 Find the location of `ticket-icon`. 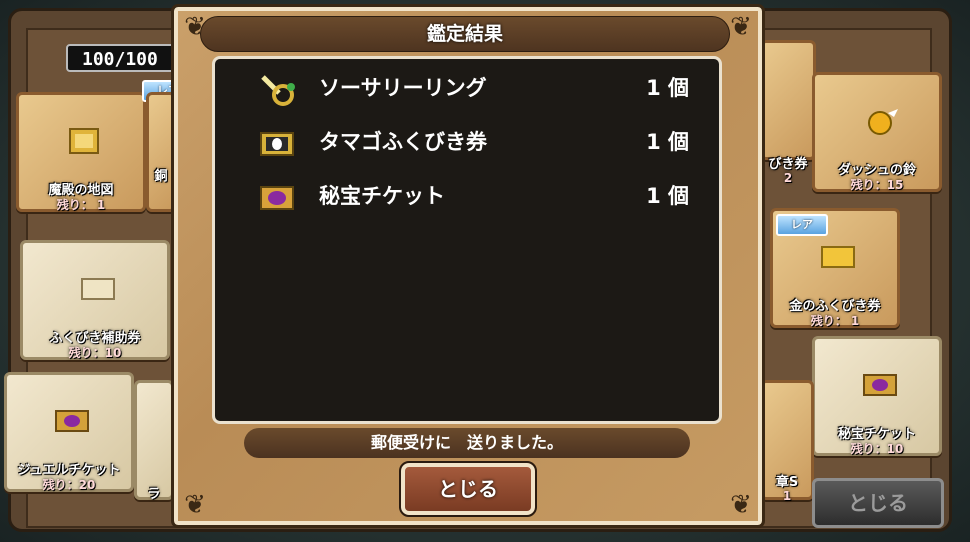

ticket-icon is located at coordinates (98, 289).